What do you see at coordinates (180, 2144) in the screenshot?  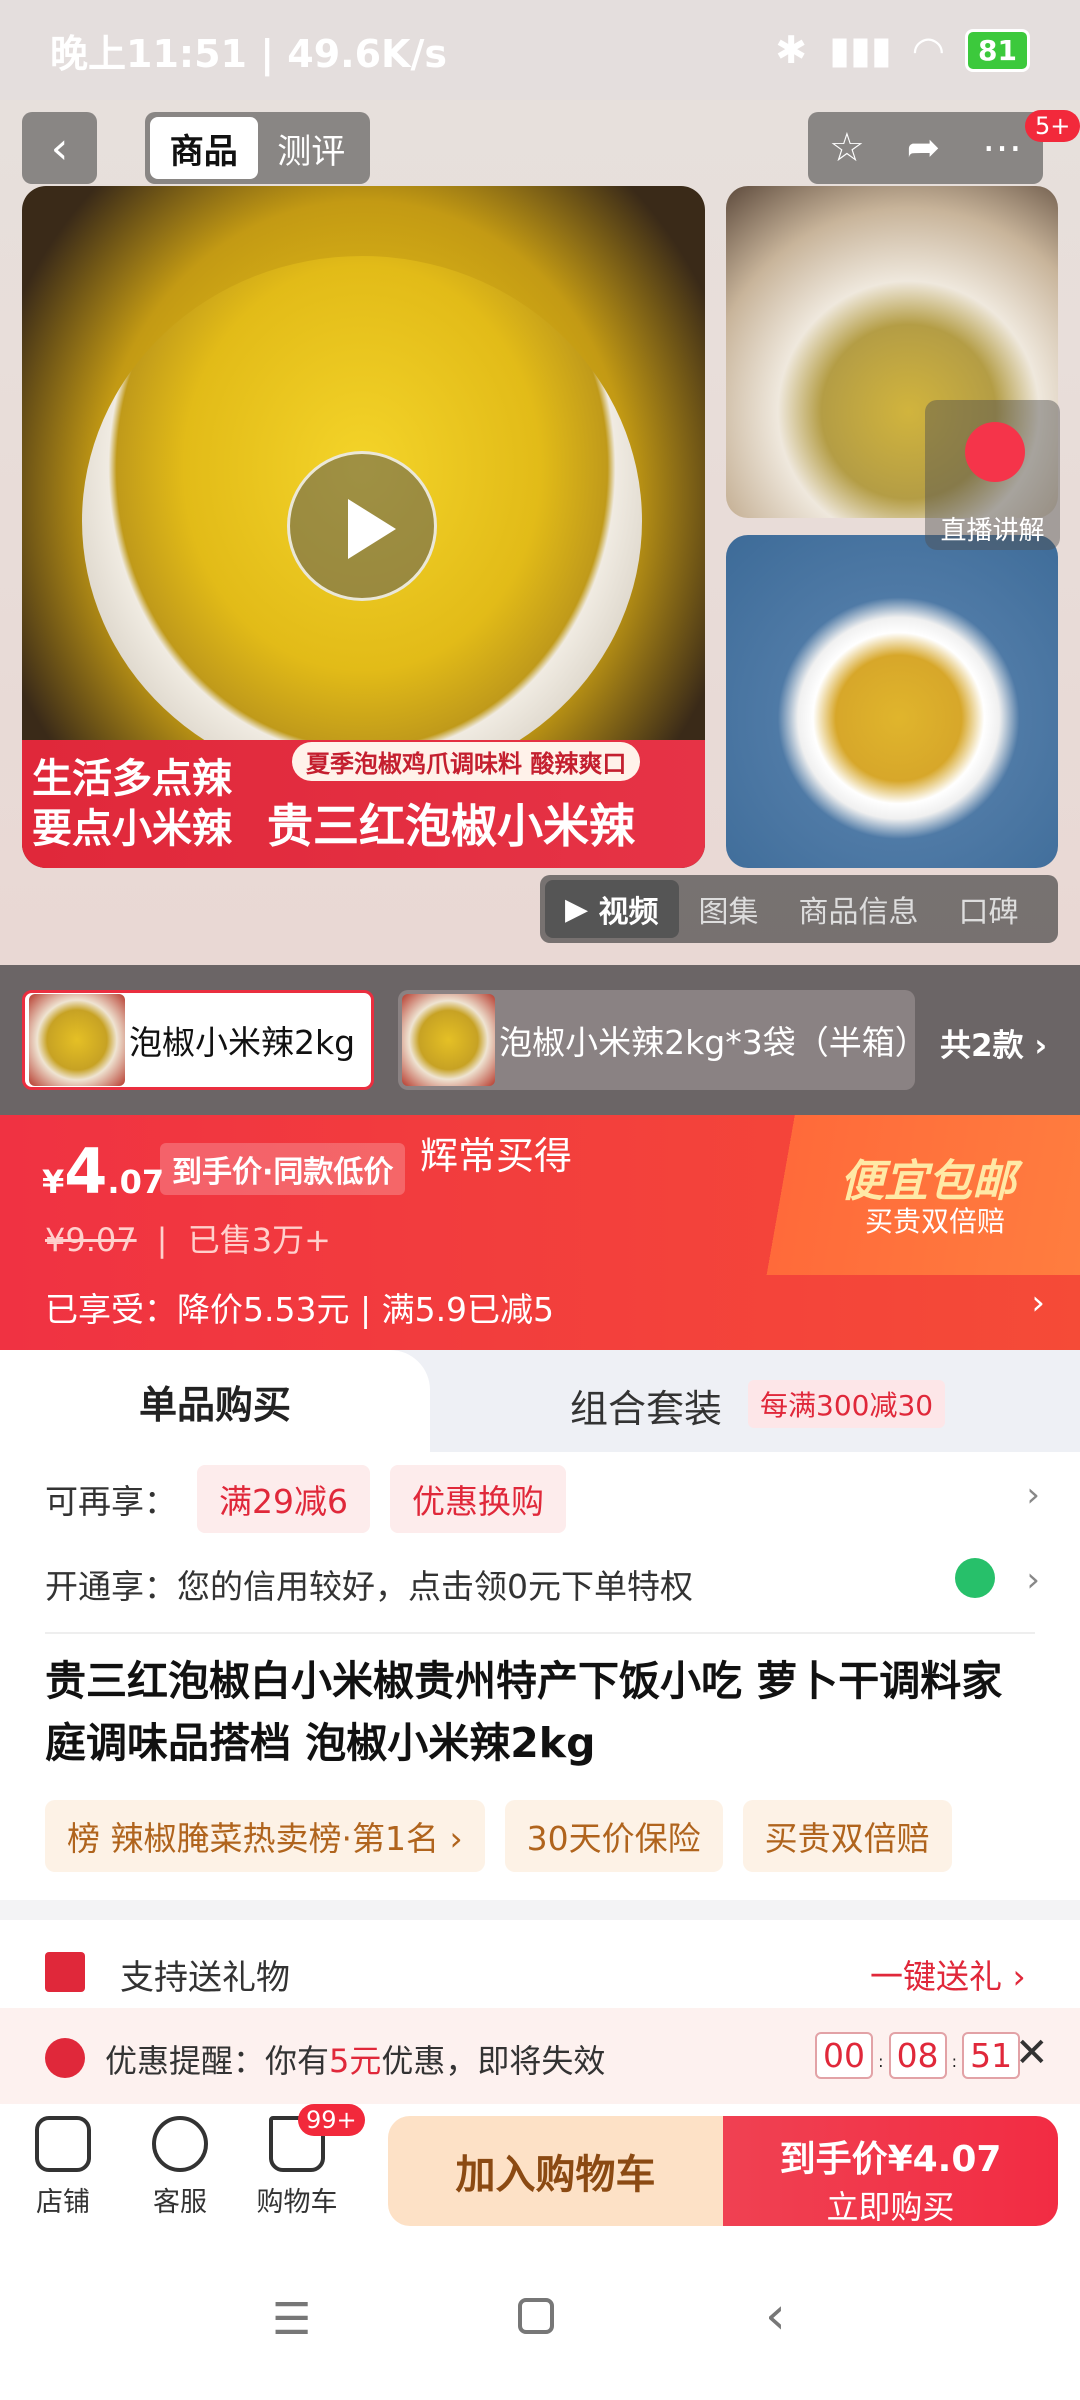 I see `chat-icon` at bounding box center [180, 2144].